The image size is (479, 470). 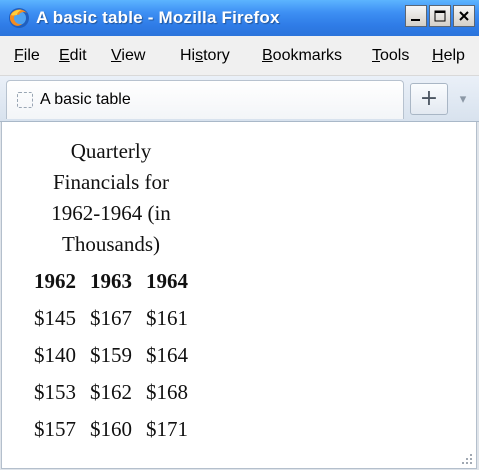 I want to click on header-1963: 1963, so click(x=111, y=281).